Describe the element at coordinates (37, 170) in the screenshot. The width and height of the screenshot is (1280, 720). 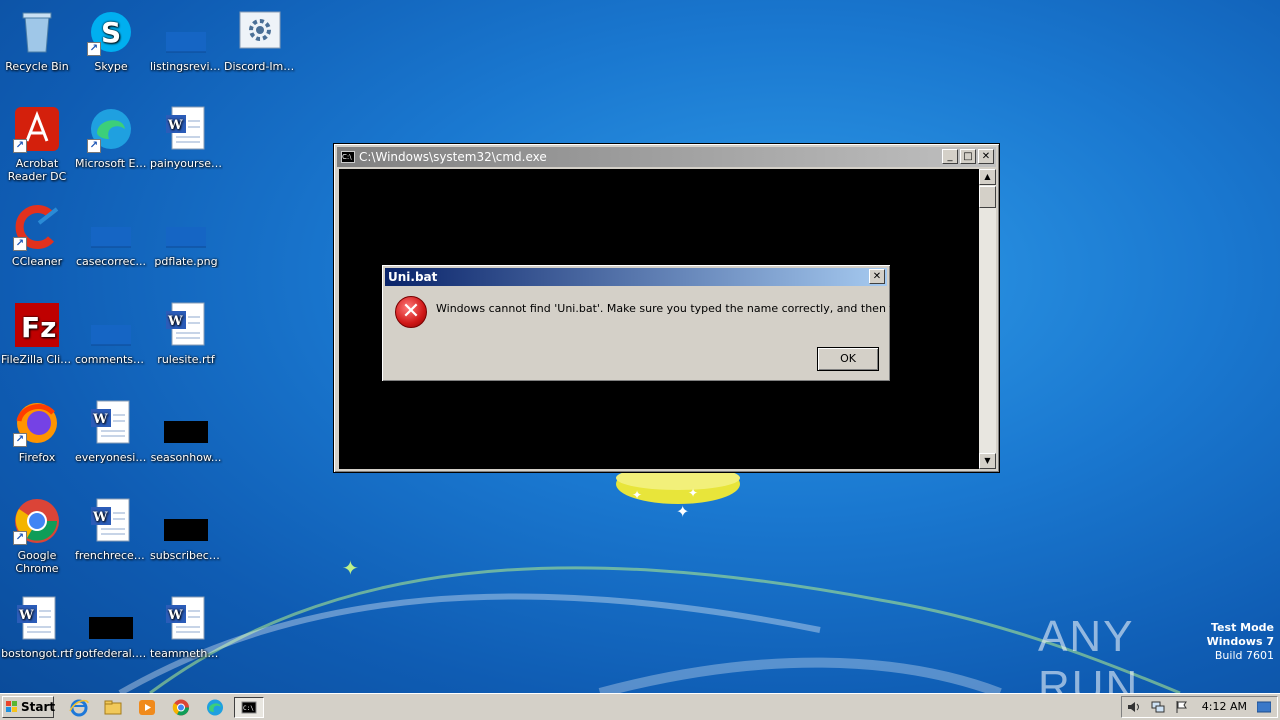
I see `icon-label: Acrobat Reader DC` at that location.